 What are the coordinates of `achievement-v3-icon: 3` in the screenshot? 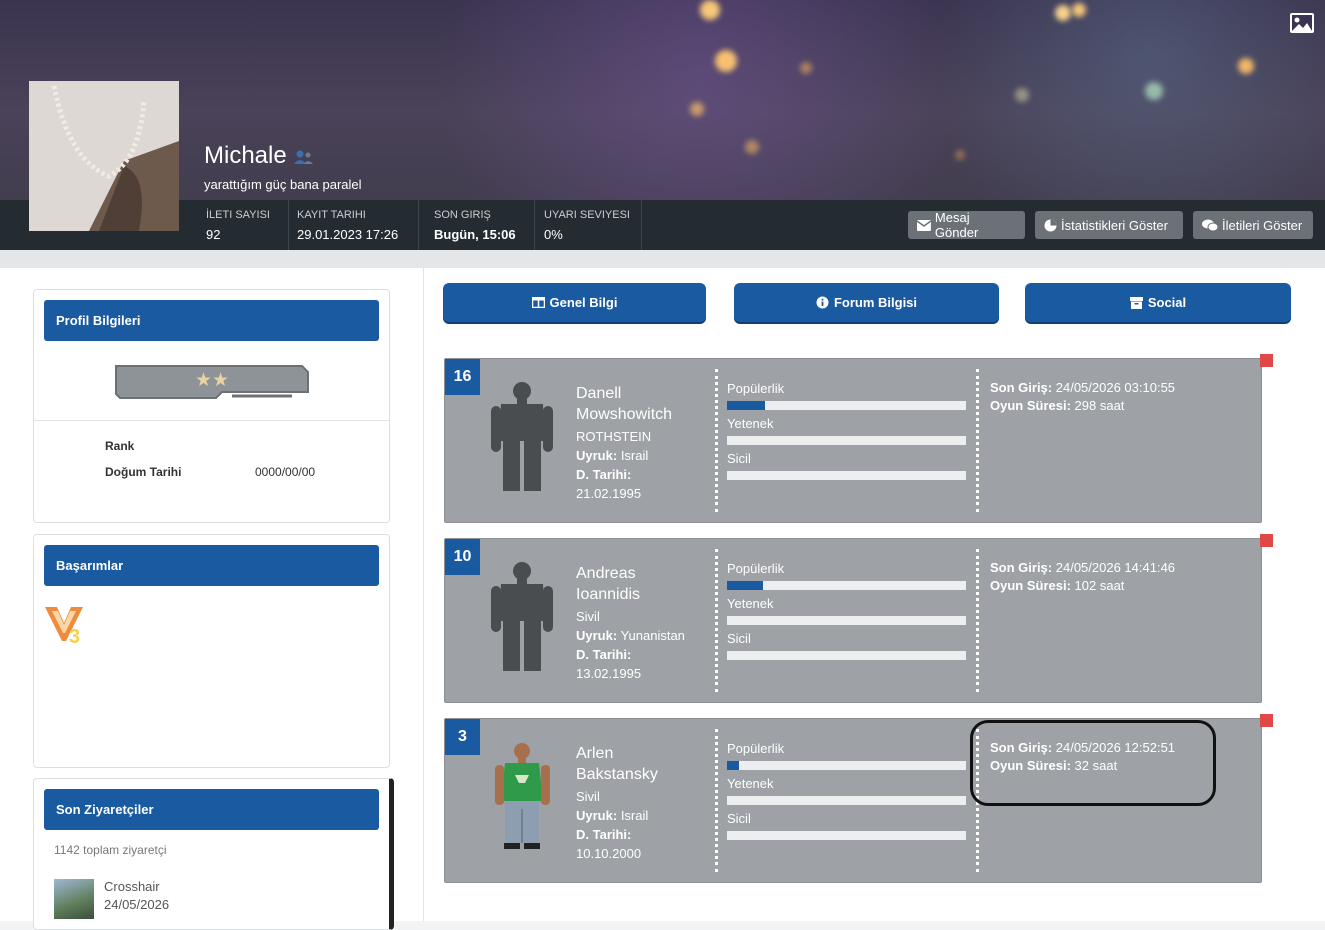 It's located at (64, 627).